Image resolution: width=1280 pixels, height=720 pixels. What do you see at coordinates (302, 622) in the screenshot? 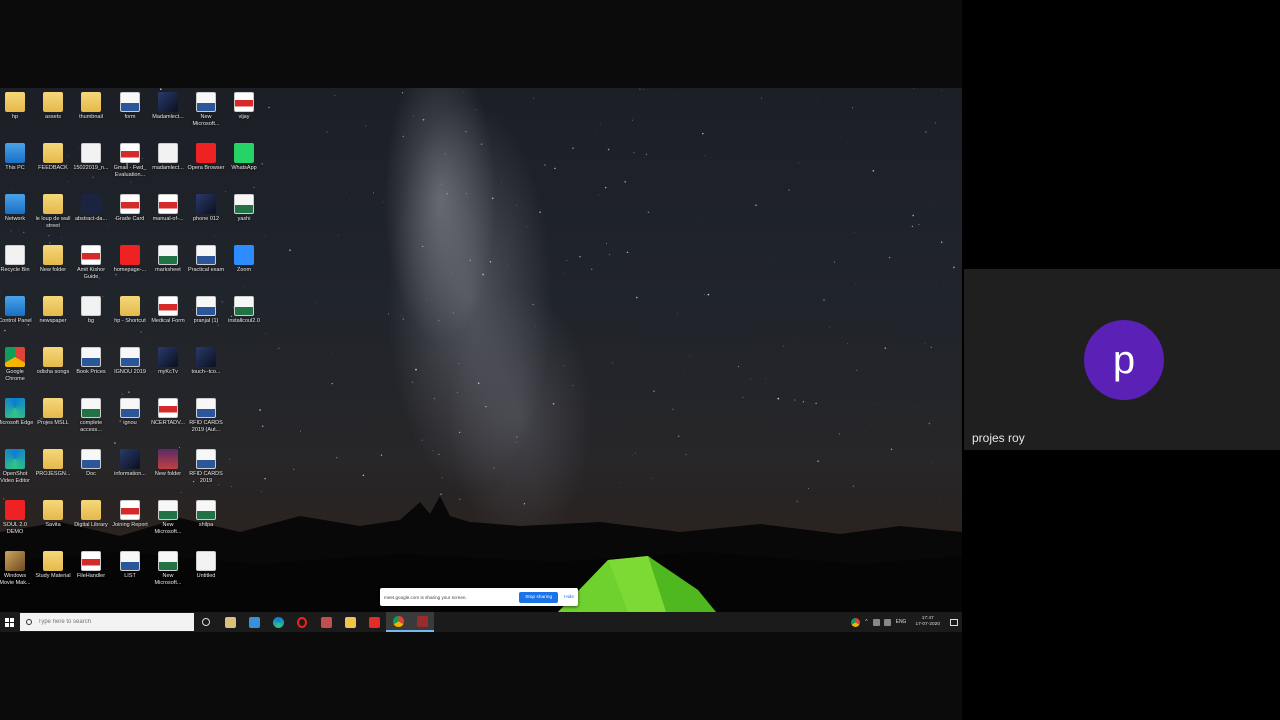
I see `taskbar-app-opera` at bounding box center [302, 622].